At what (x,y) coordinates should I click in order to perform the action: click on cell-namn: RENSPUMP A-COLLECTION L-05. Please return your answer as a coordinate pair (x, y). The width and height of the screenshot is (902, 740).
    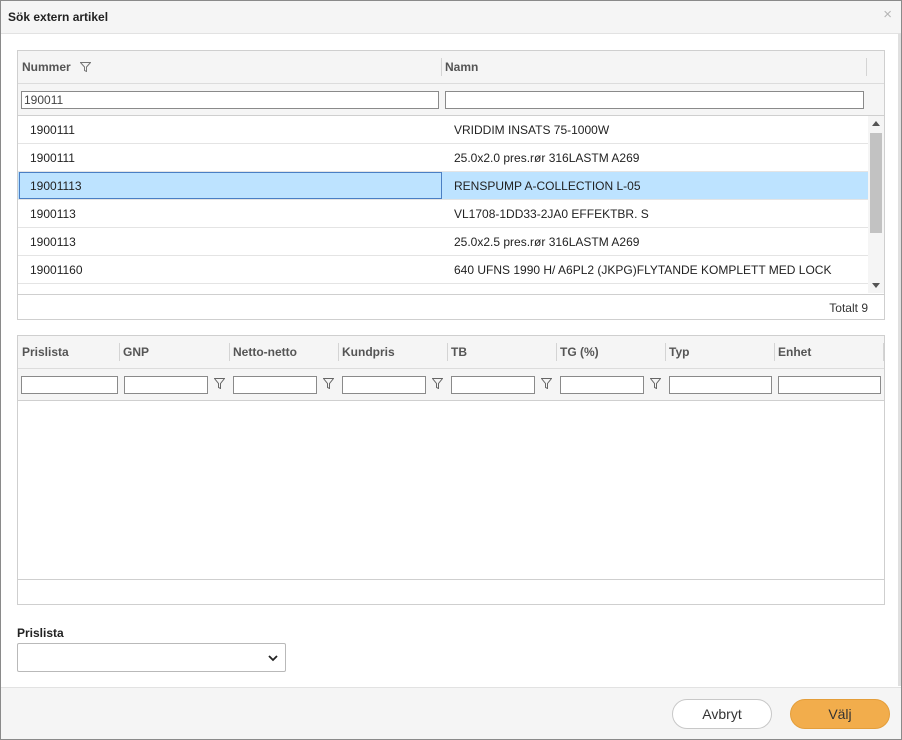
    Looking at the image, I should click on (547, 186).